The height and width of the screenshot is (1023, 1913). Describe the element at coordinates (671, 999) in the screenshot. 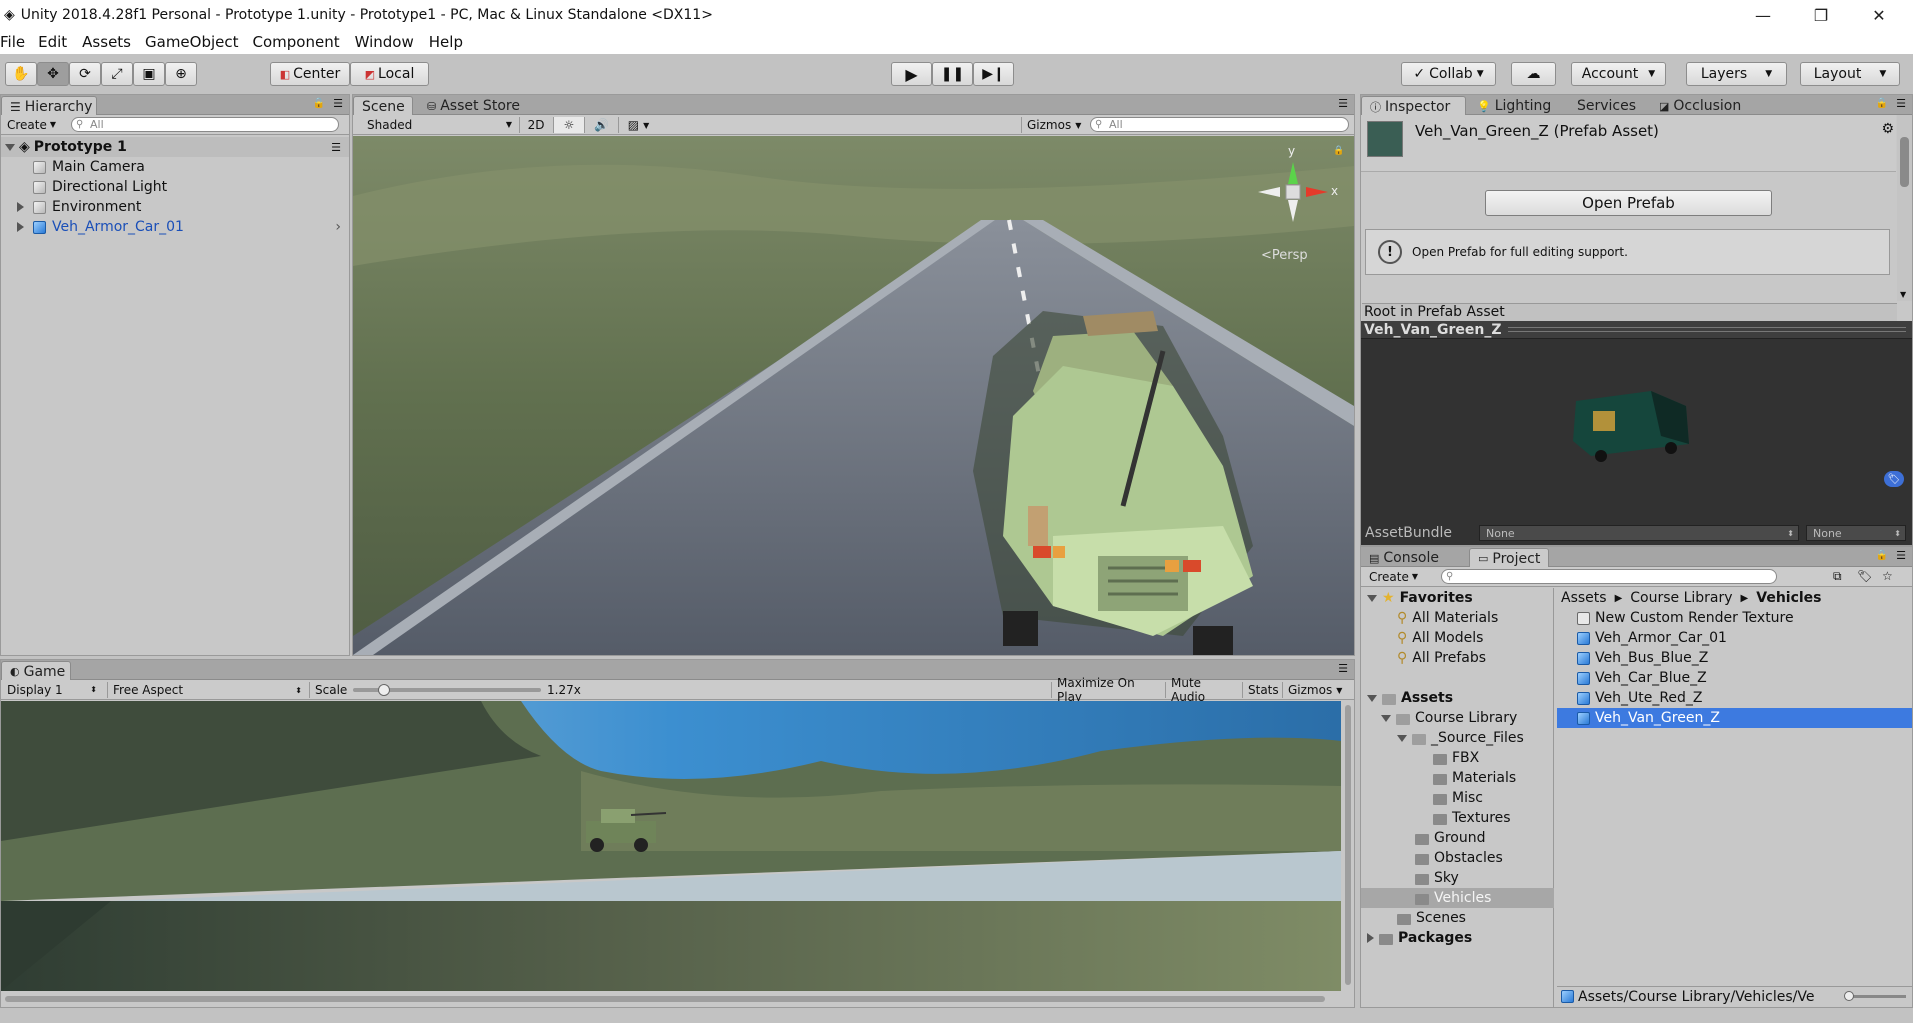

I see `game-horizontal-scrollbar` at that location.